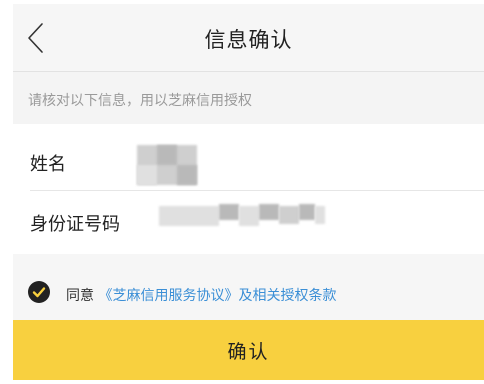 The width and height of the screenshot is (484, 384). Describe the element at coordinates (217, 296) in the screenshot. I see `agreement-link: 《芝麻信用服务协议》及相关授权条款` at that location.